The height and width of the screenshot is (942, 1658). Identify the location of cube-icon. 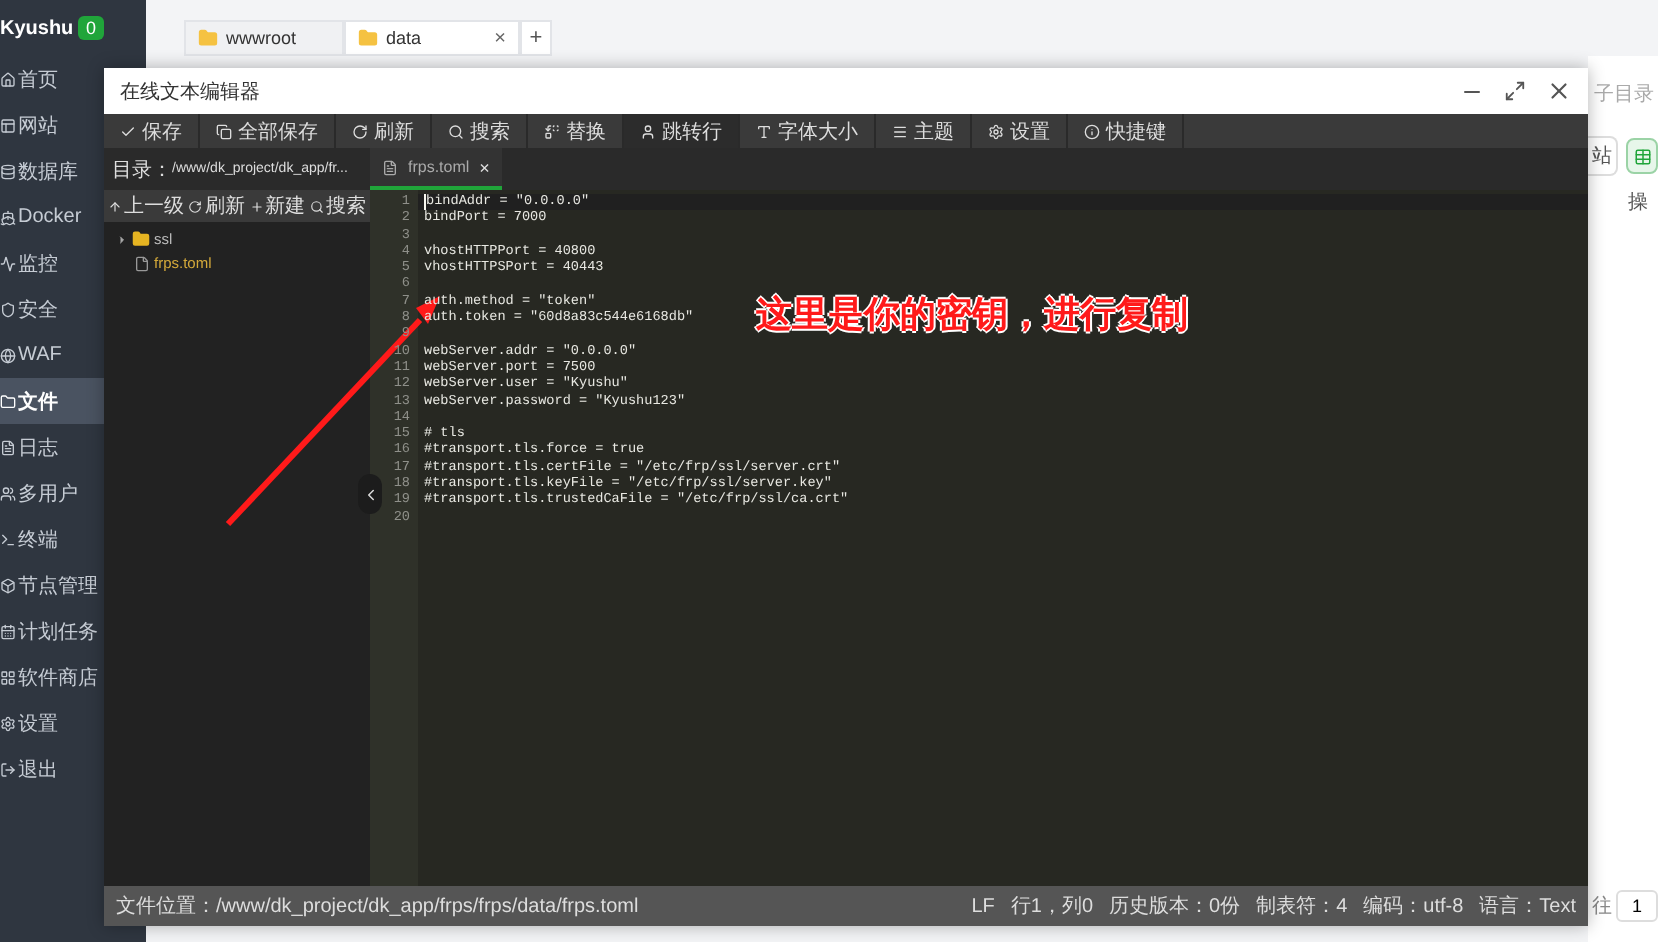
(8, 585).